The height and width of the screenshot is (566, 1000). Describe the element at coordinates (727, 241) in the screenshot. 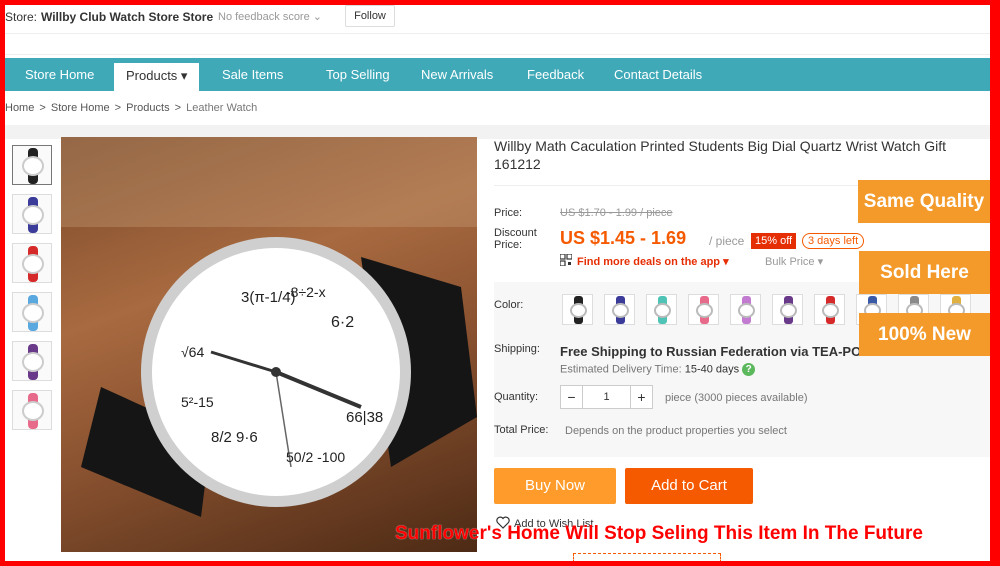

I see `price-unit: / piece` at that location.